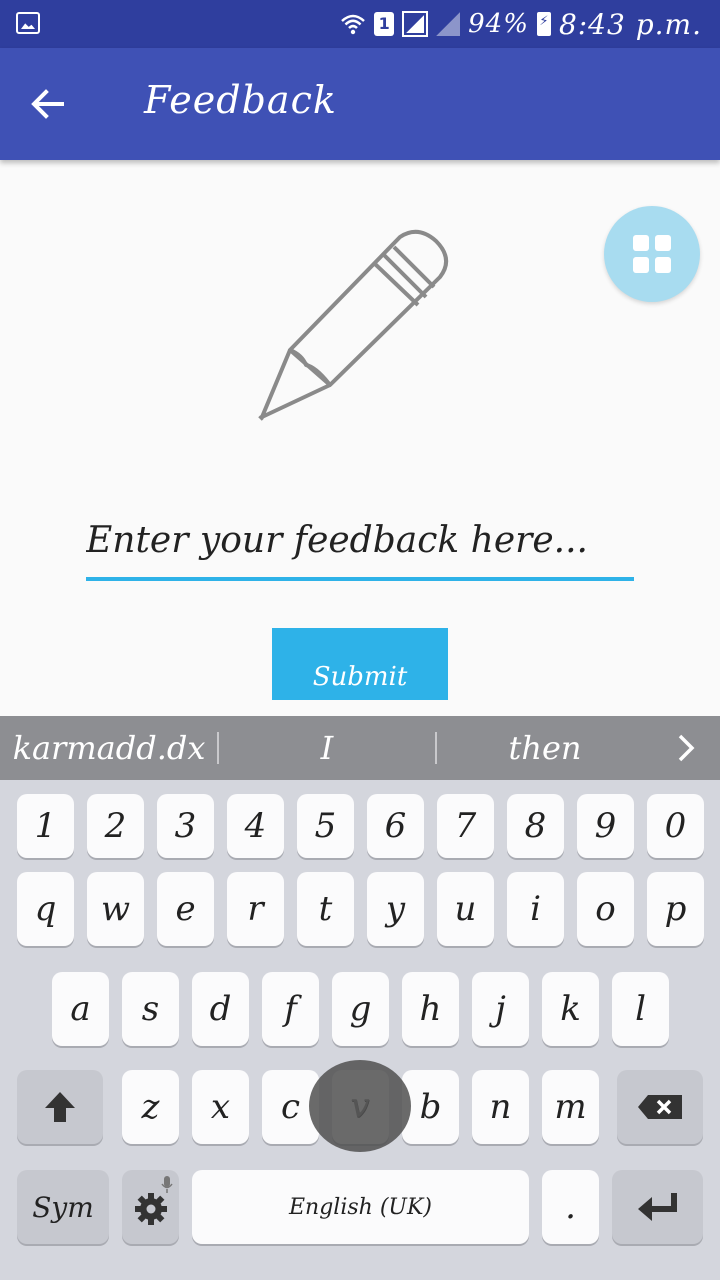 The height and width of the screenshot is (1280, 720). I want to click on wifi-icon, so click(353, 24).